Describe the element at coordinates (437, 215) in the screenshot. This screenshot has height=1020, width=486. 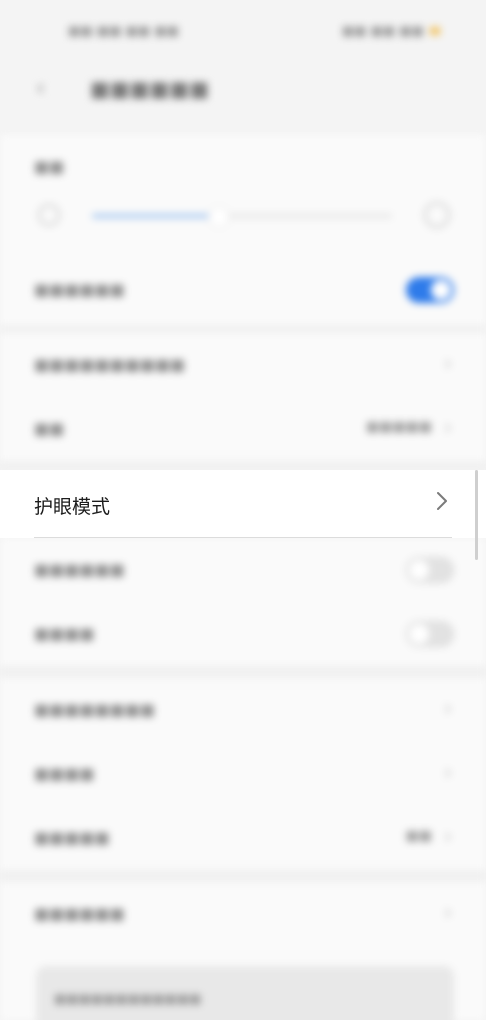
I see `brightness-high-icon` at that location.